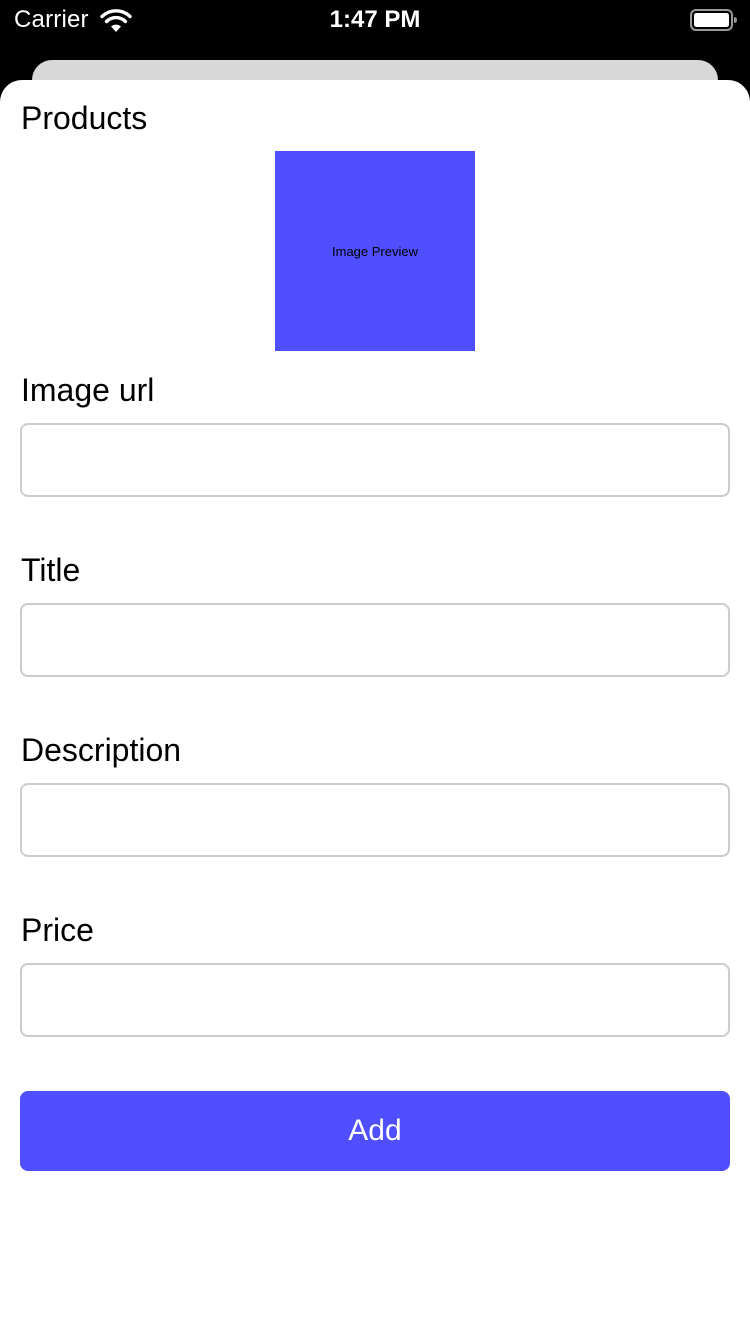  I want to click on description-label: Description, so click(101, 750).